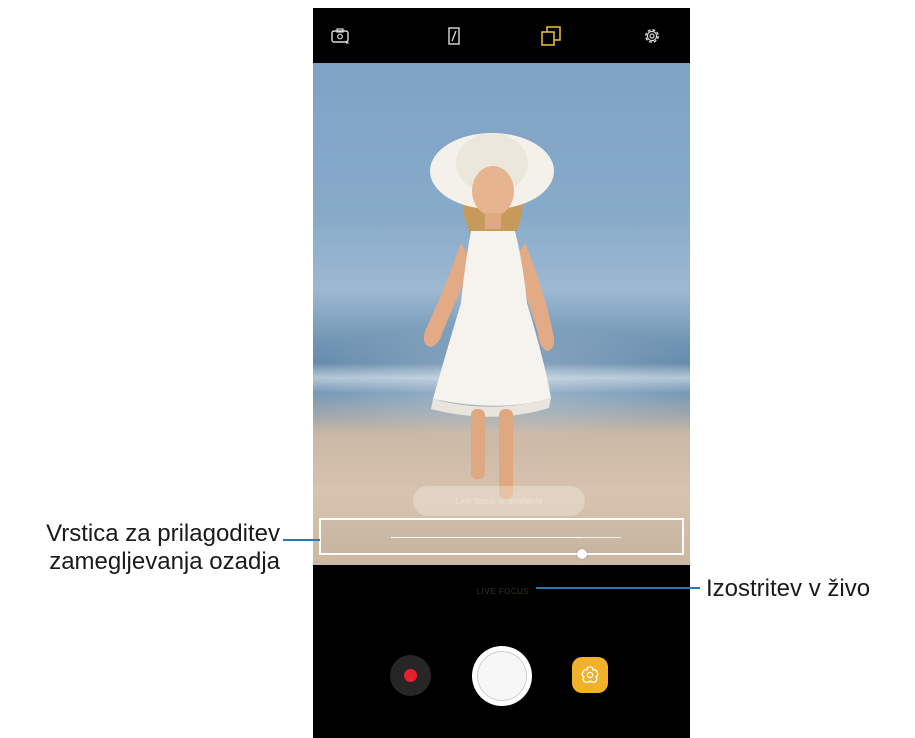 This screenshot has width=915, height=738. I want to click on live-focus-callout-line, so click(618, 588).